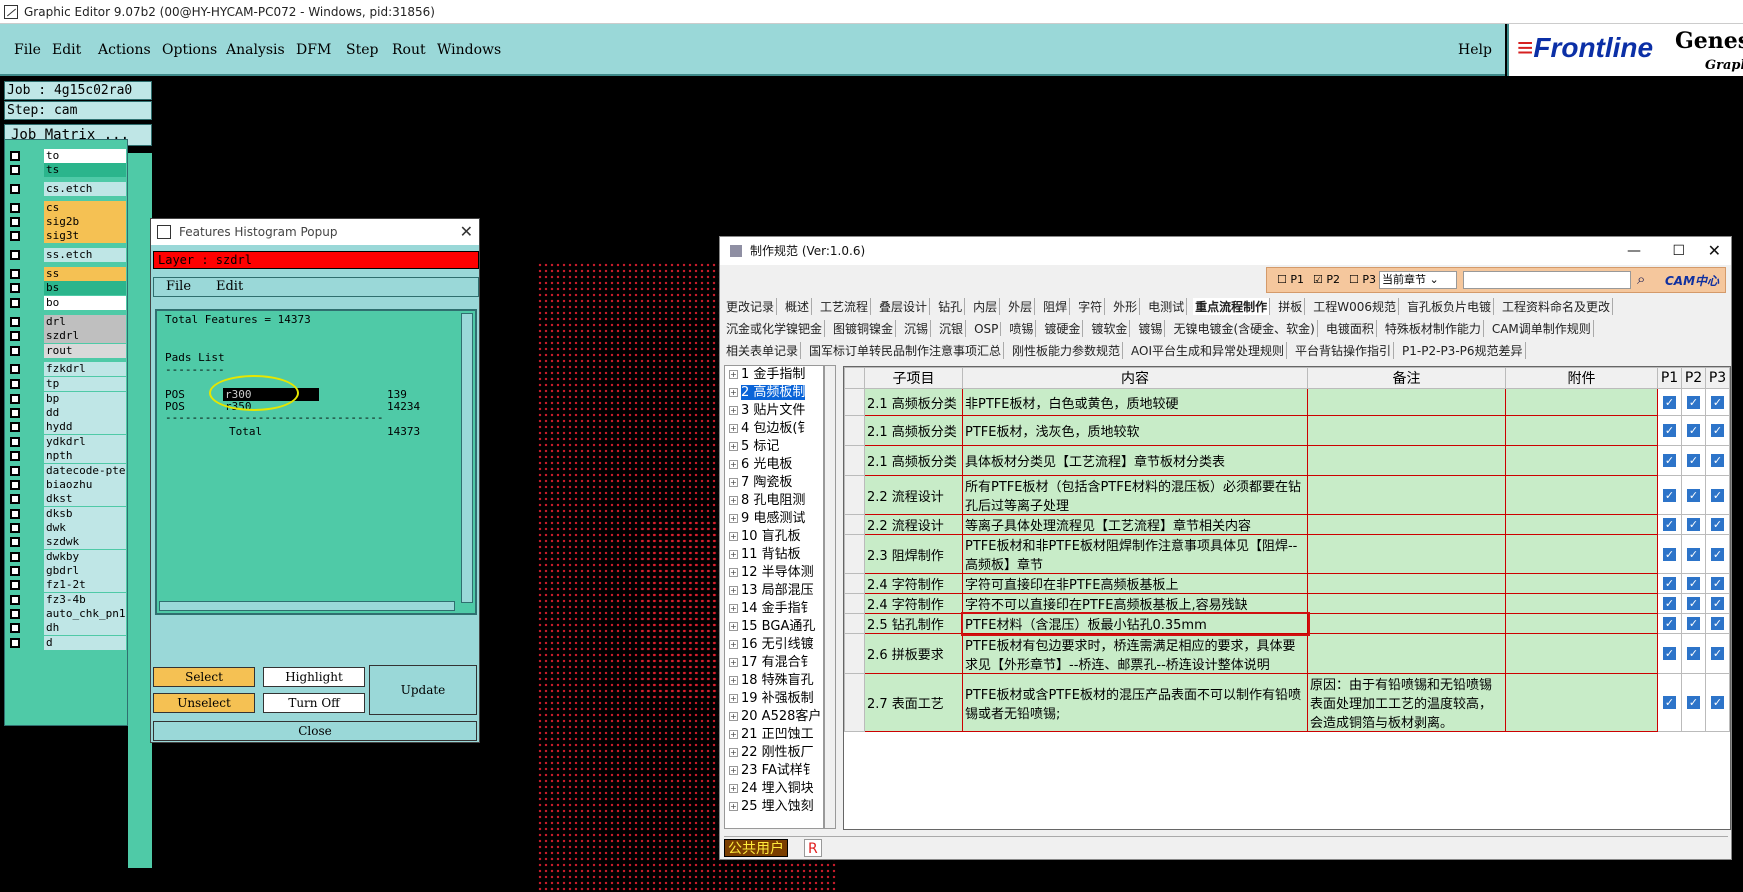  Describe the element at coordinates (1418, 280) in the screenshot. I see `scope-select: 当前章节 ⌄` at that location.